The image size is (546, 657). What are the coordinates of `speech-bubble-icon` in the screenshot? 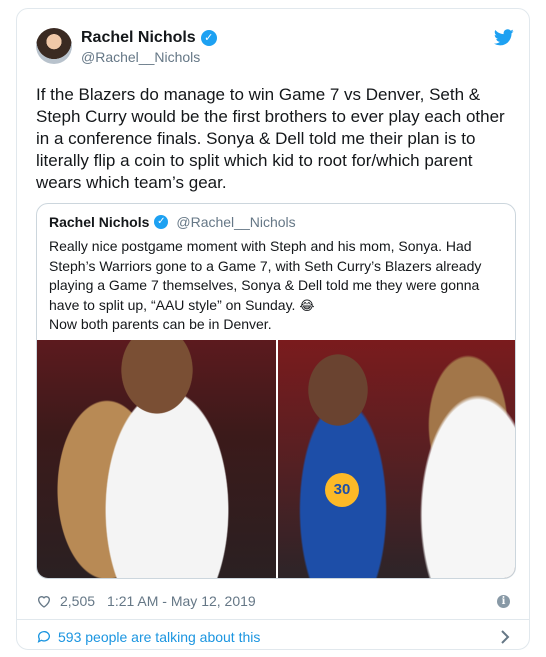 It's located at (43, 637).